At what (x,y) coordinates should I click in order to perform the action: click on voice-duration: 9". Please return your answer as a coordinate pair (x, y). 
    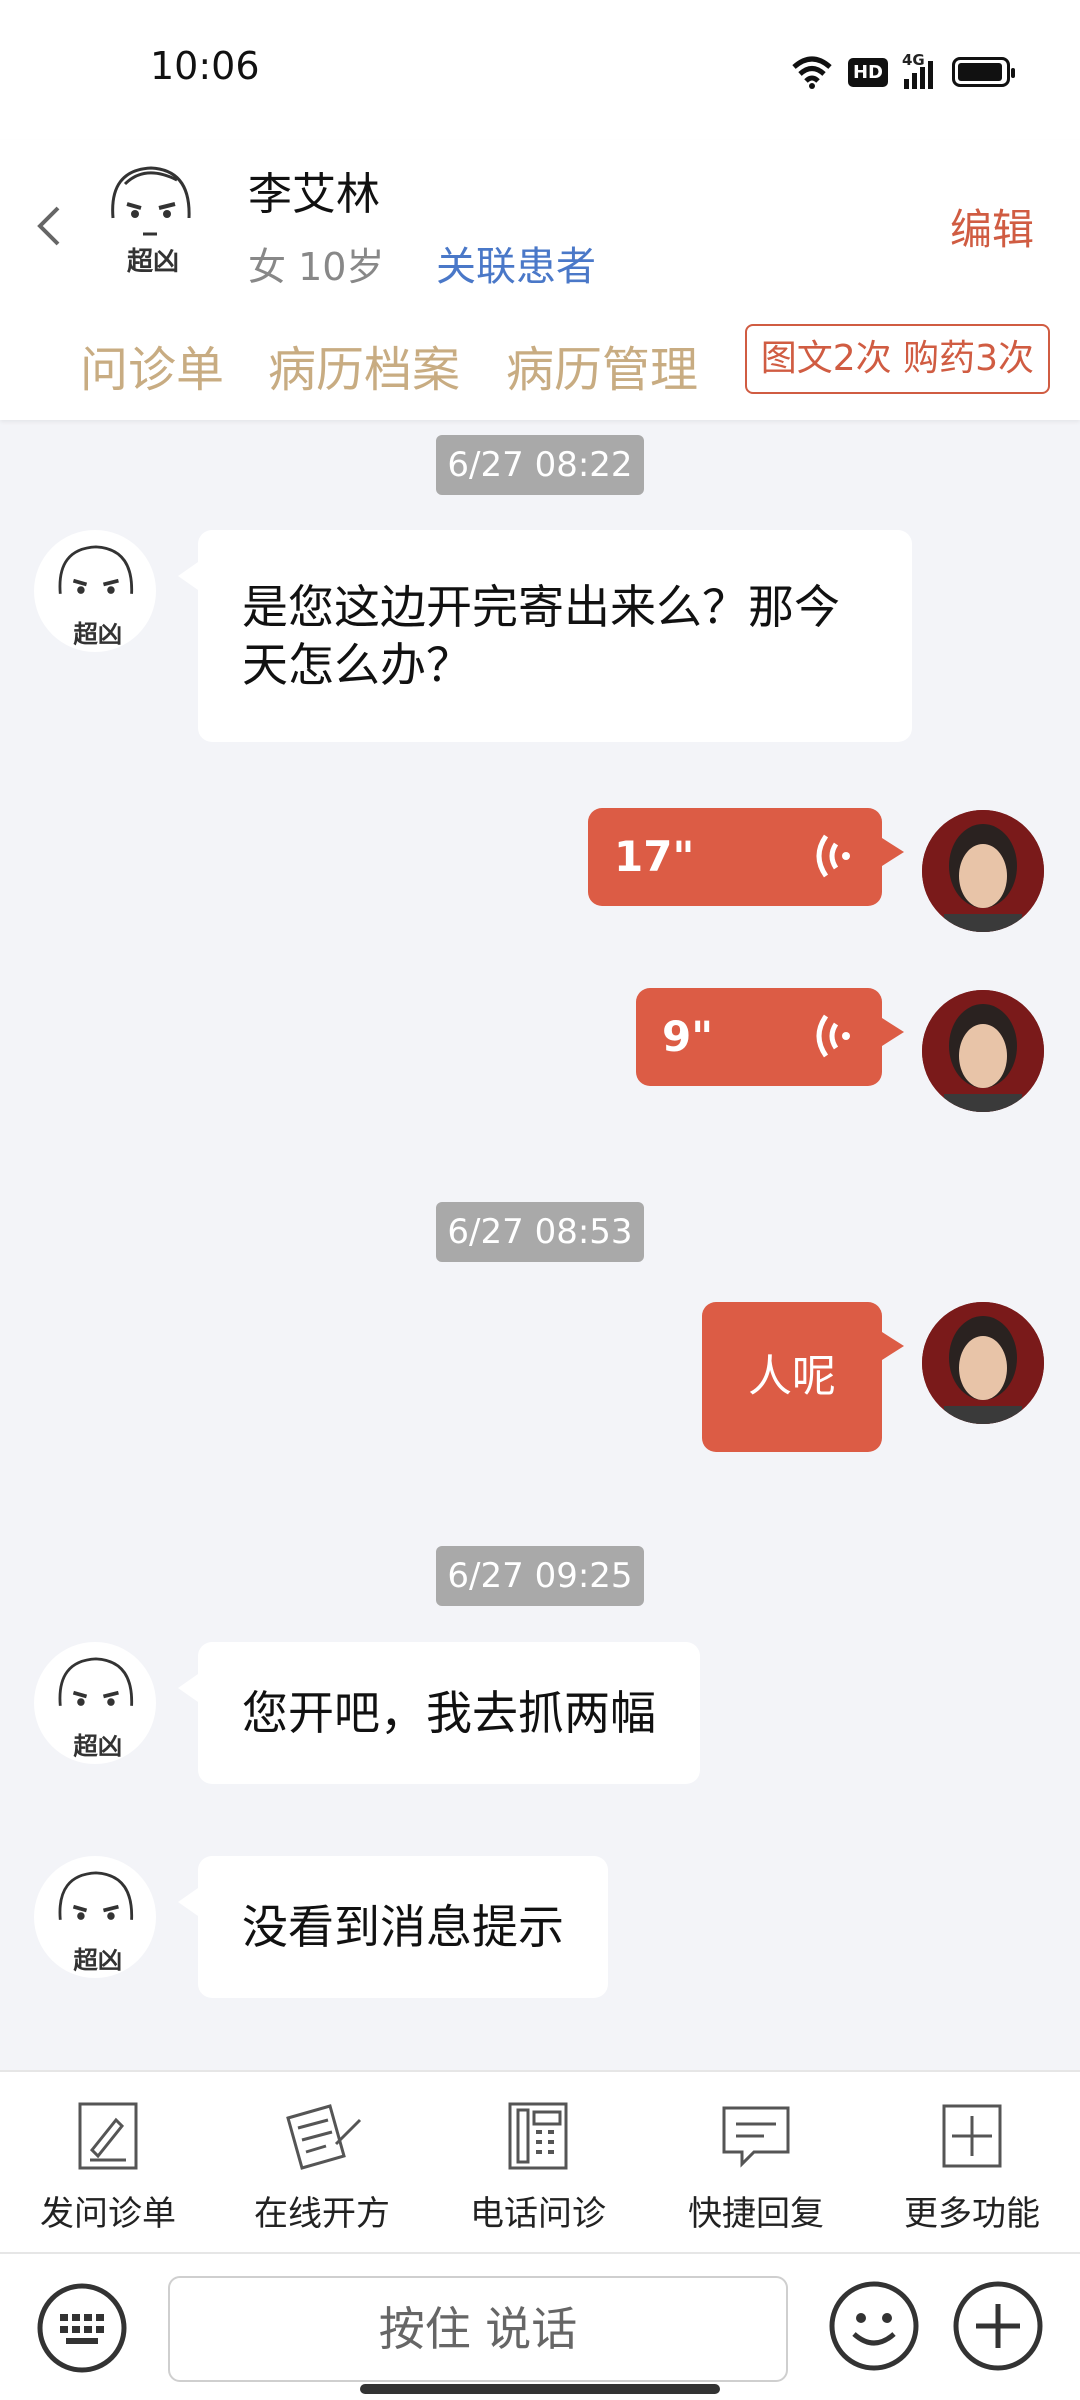
    Looking at the image, I should click on (688, 1036).